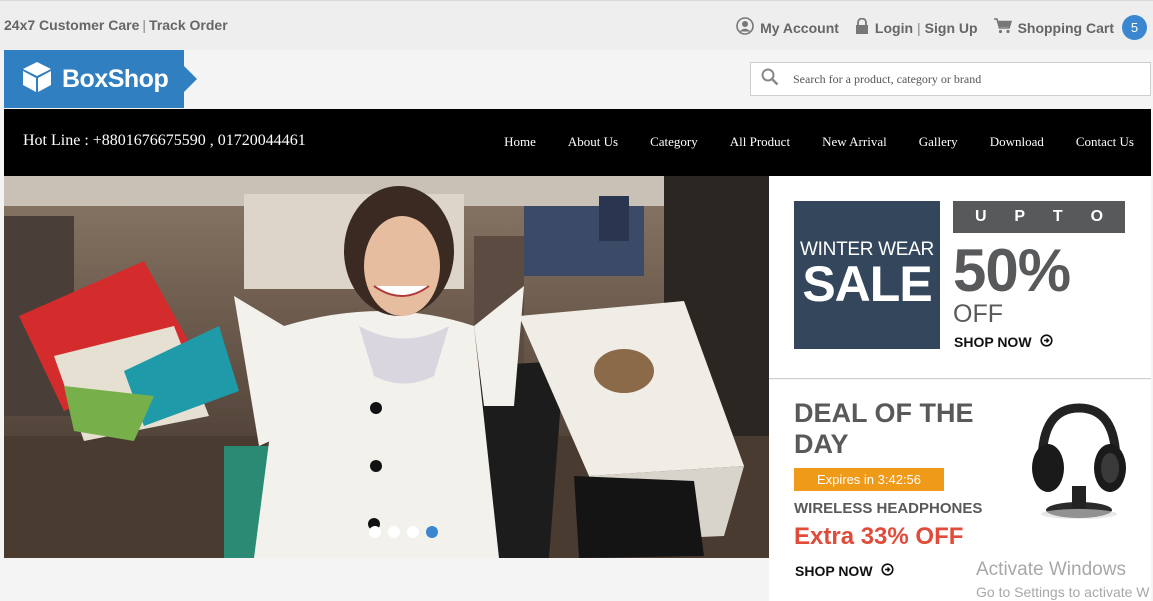 The image size is (1153, 601). I want to click on expires-timer: Expires in 3:42:56, so click(869, 479).